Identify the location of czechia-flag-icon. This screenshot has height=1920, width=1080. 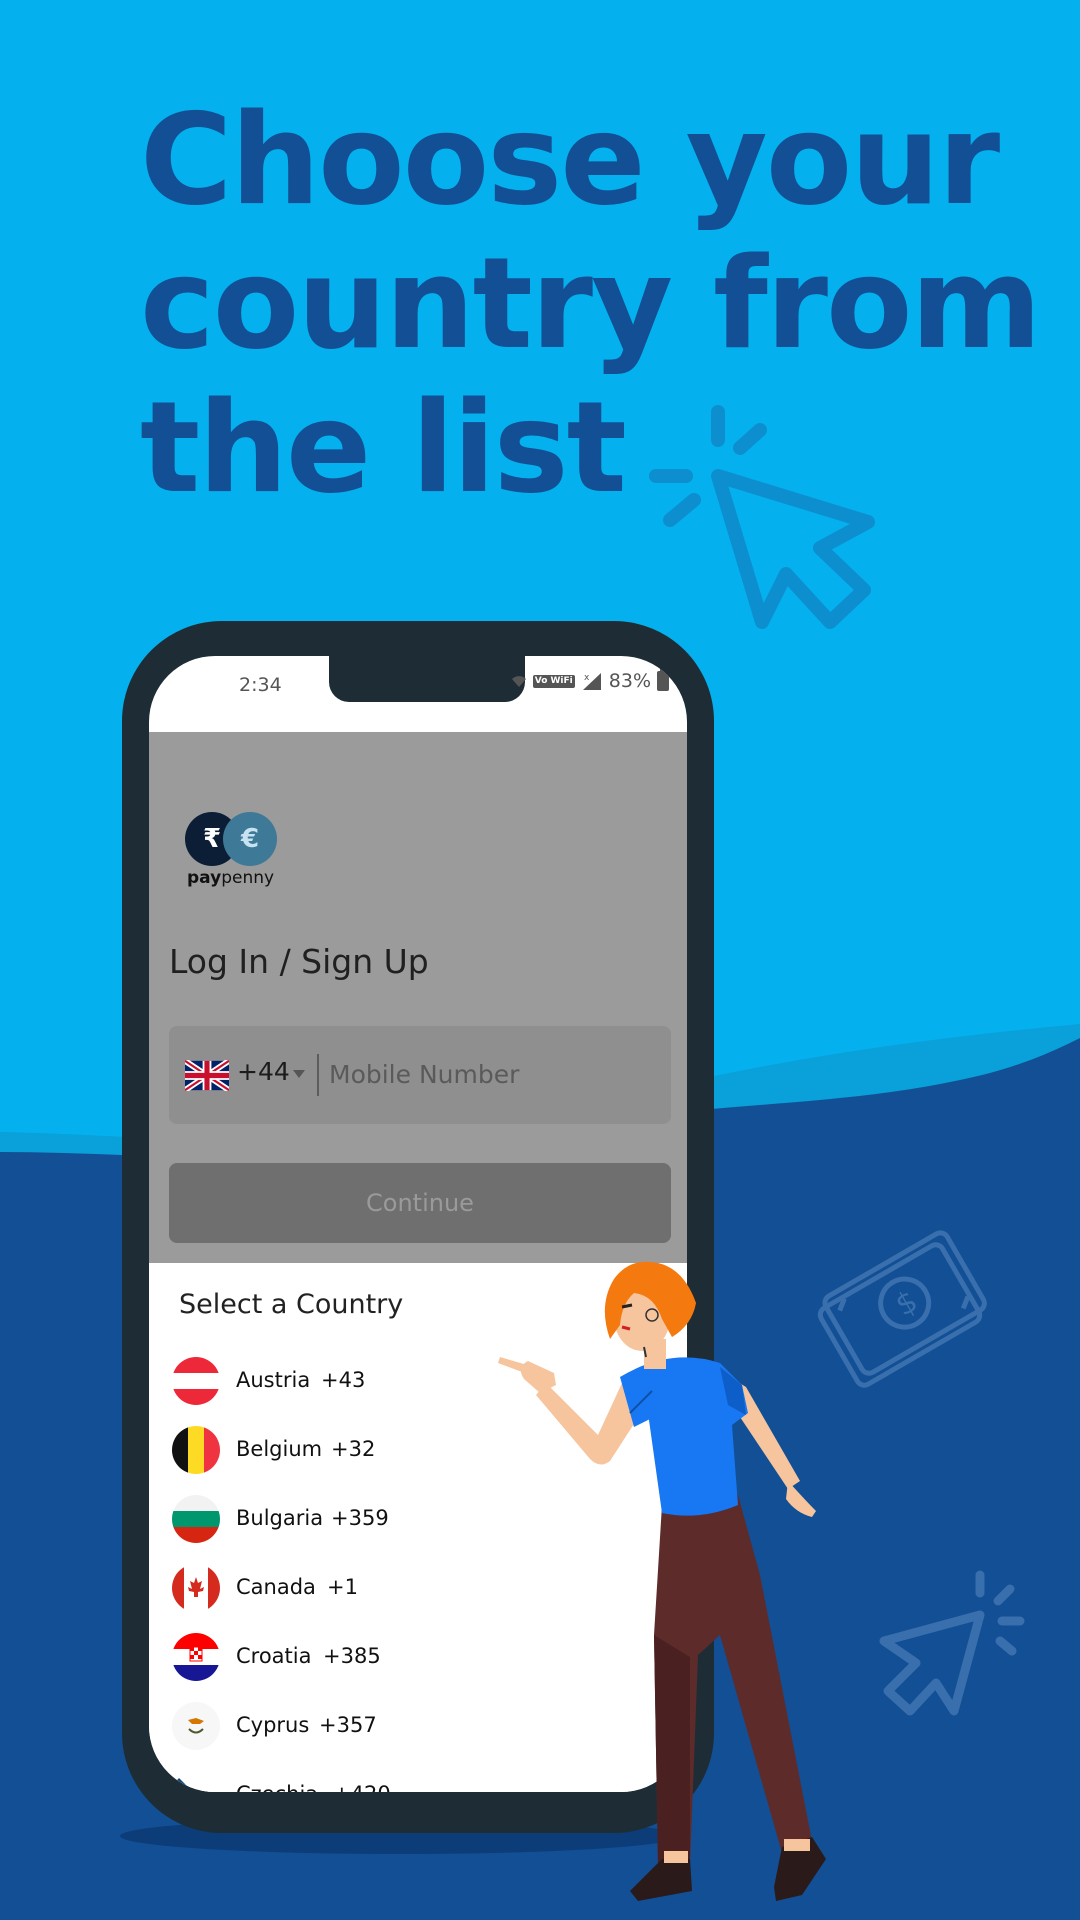
(196, 1781).